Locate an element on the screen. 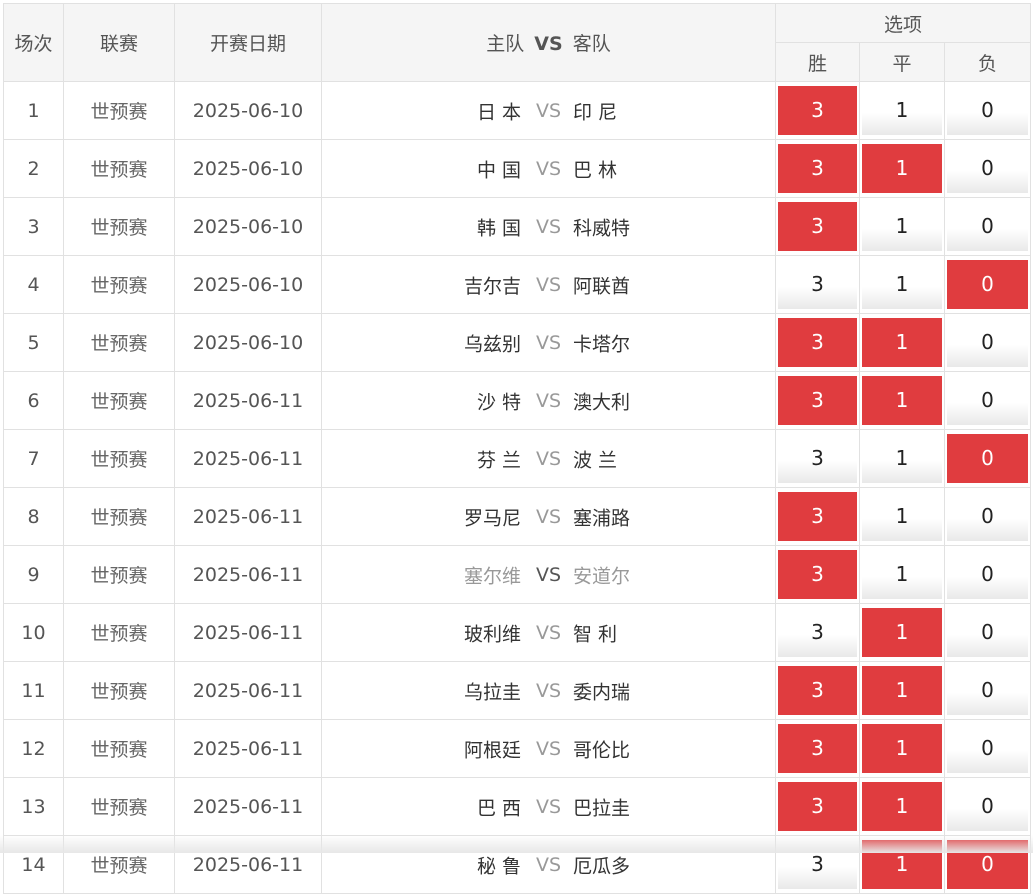  table-row: 5 世预赛 2025-06-10 乌兹别 VS 卡塔尔 3 1 0 is located at coordinates (517, 342).